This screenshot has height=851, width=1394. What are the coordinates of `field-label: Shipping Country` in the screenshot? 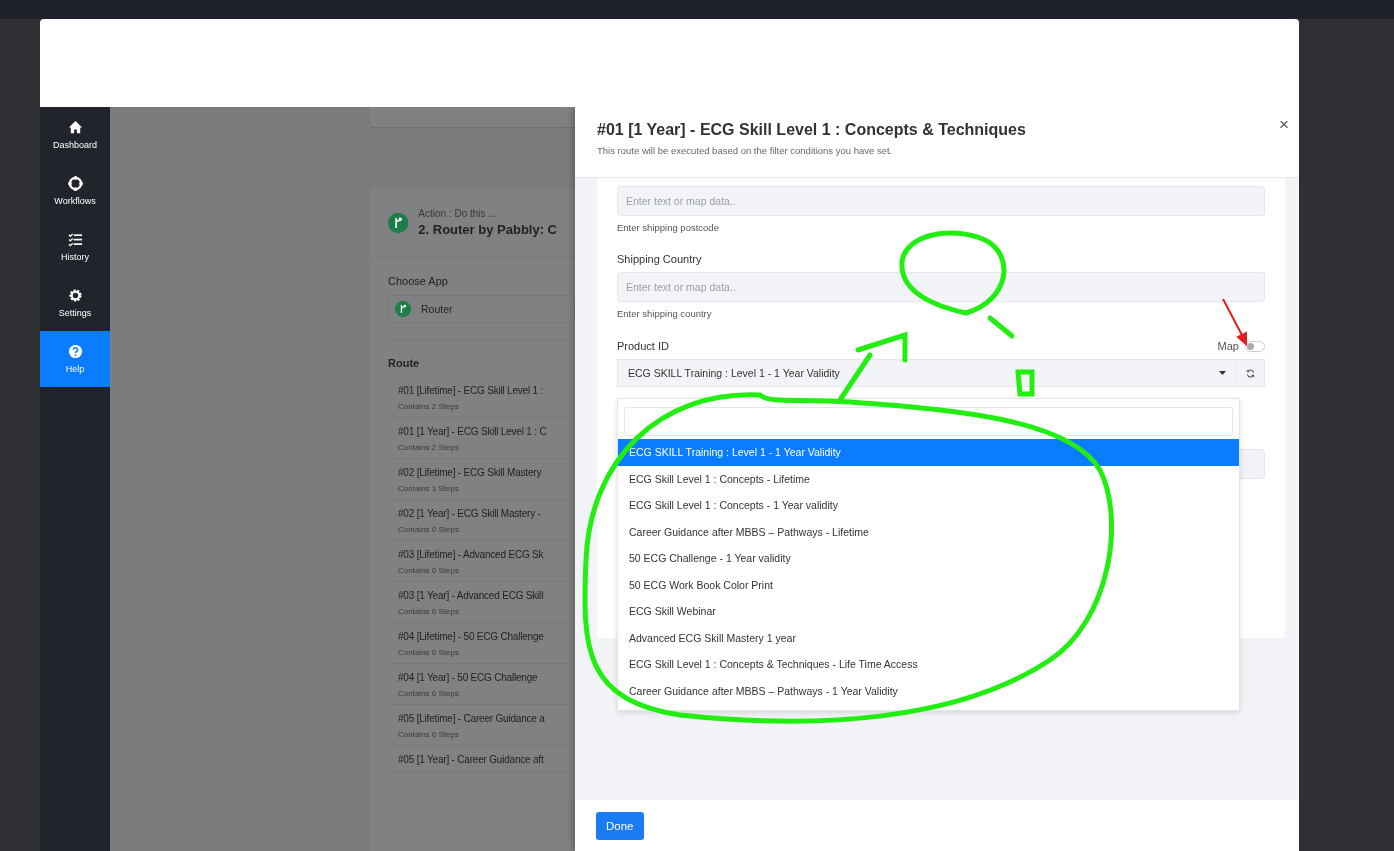 It's located at (660, 259).